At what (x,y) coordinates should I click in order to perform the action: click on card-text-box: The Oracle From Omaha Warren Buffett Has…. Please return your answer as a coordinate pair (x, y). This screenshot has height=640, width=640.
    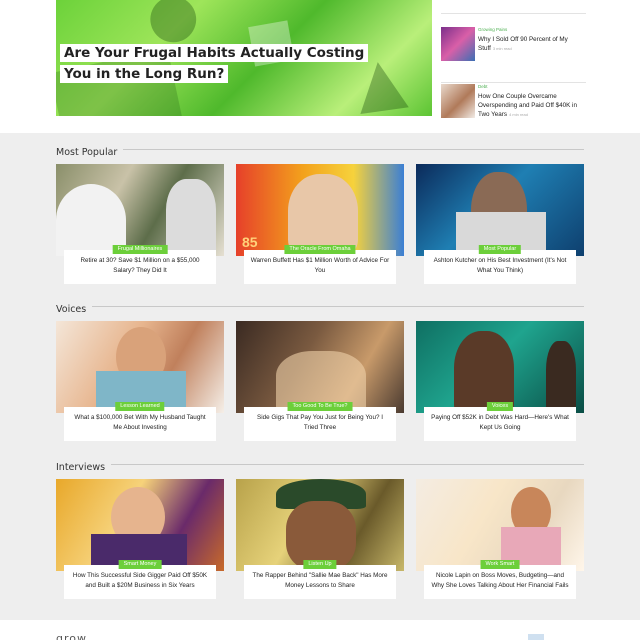
    Looking at the image, I should click on (320, 264).